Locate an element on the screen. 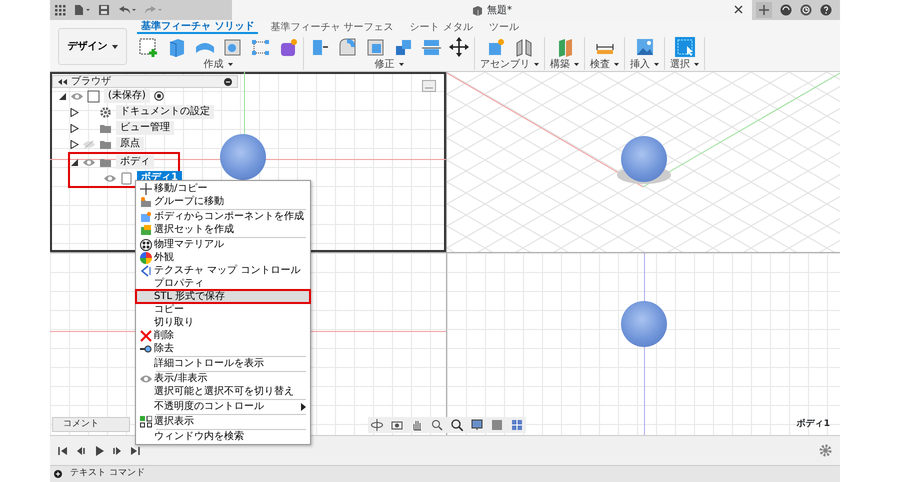 Image resolution: width=900 pixels, height=482 pixels. clock-icon is located at coordinates (806, 10).